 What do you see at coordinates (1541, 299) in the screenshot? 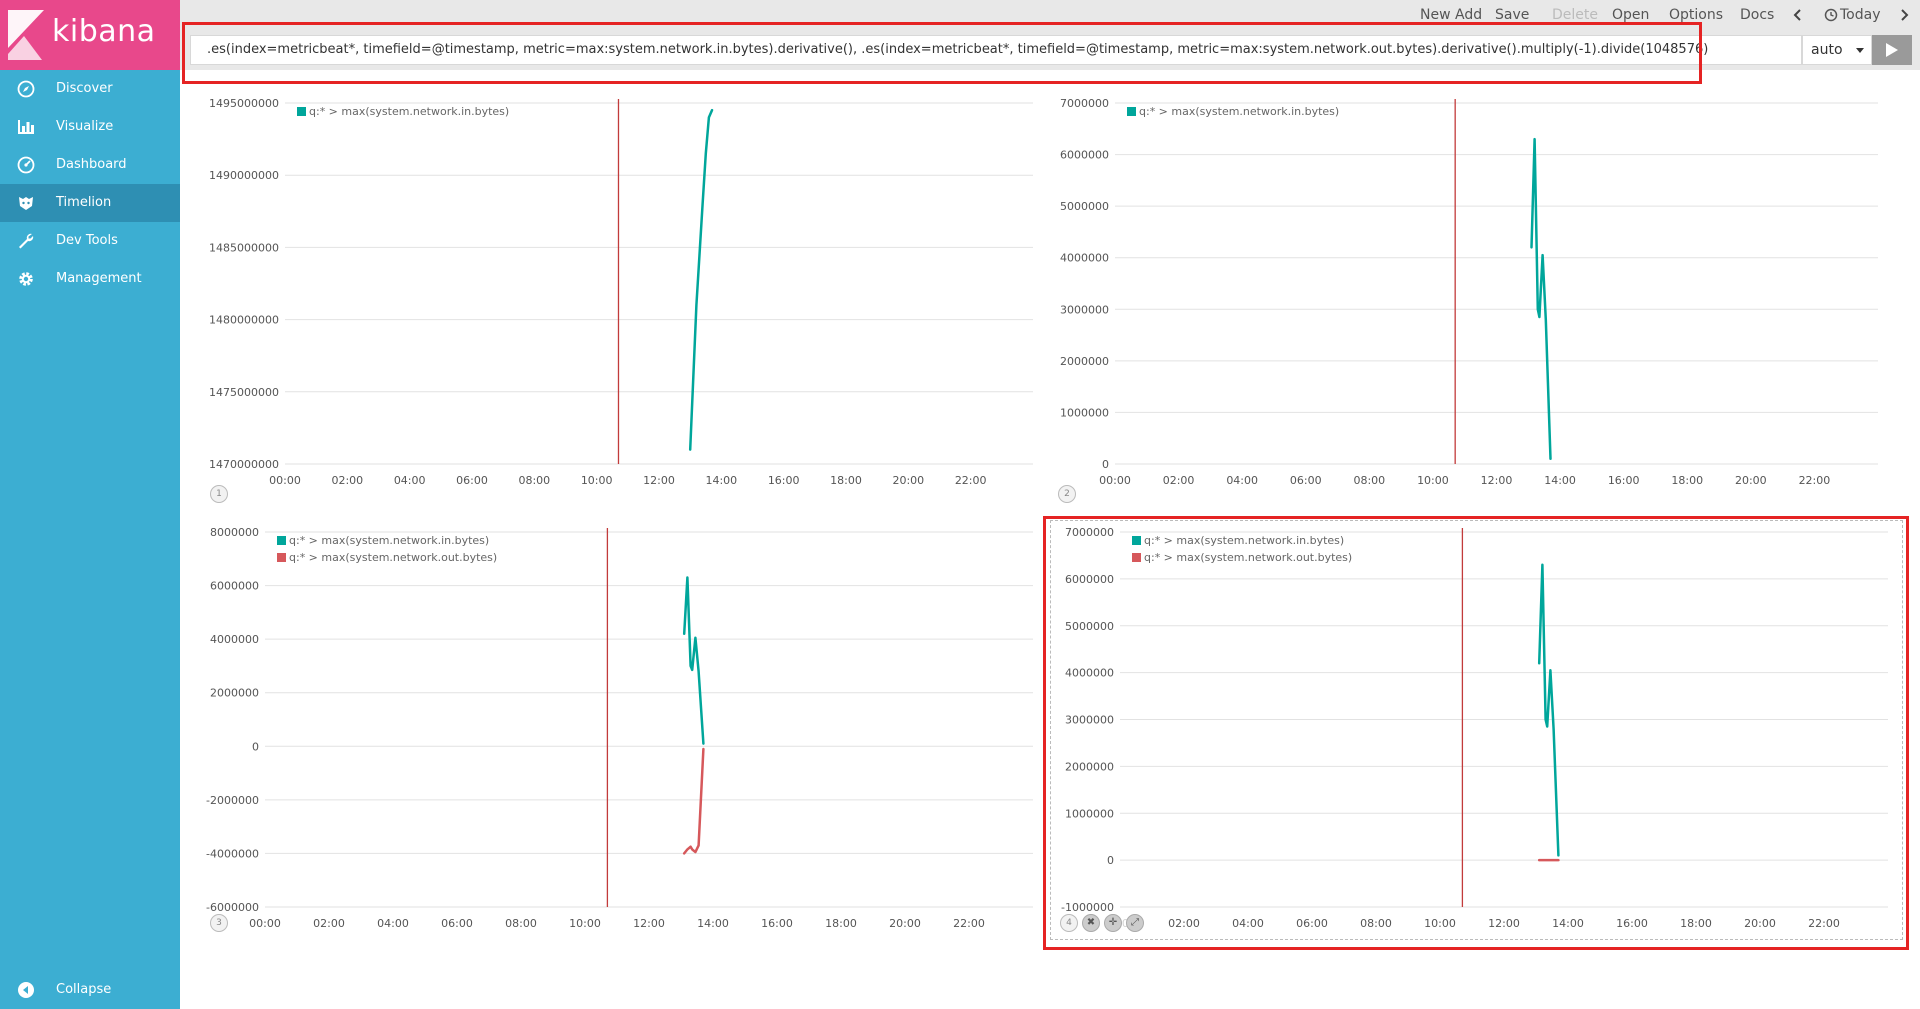
I see `series-line-in-bytes` at bounding box center [1541, 299].